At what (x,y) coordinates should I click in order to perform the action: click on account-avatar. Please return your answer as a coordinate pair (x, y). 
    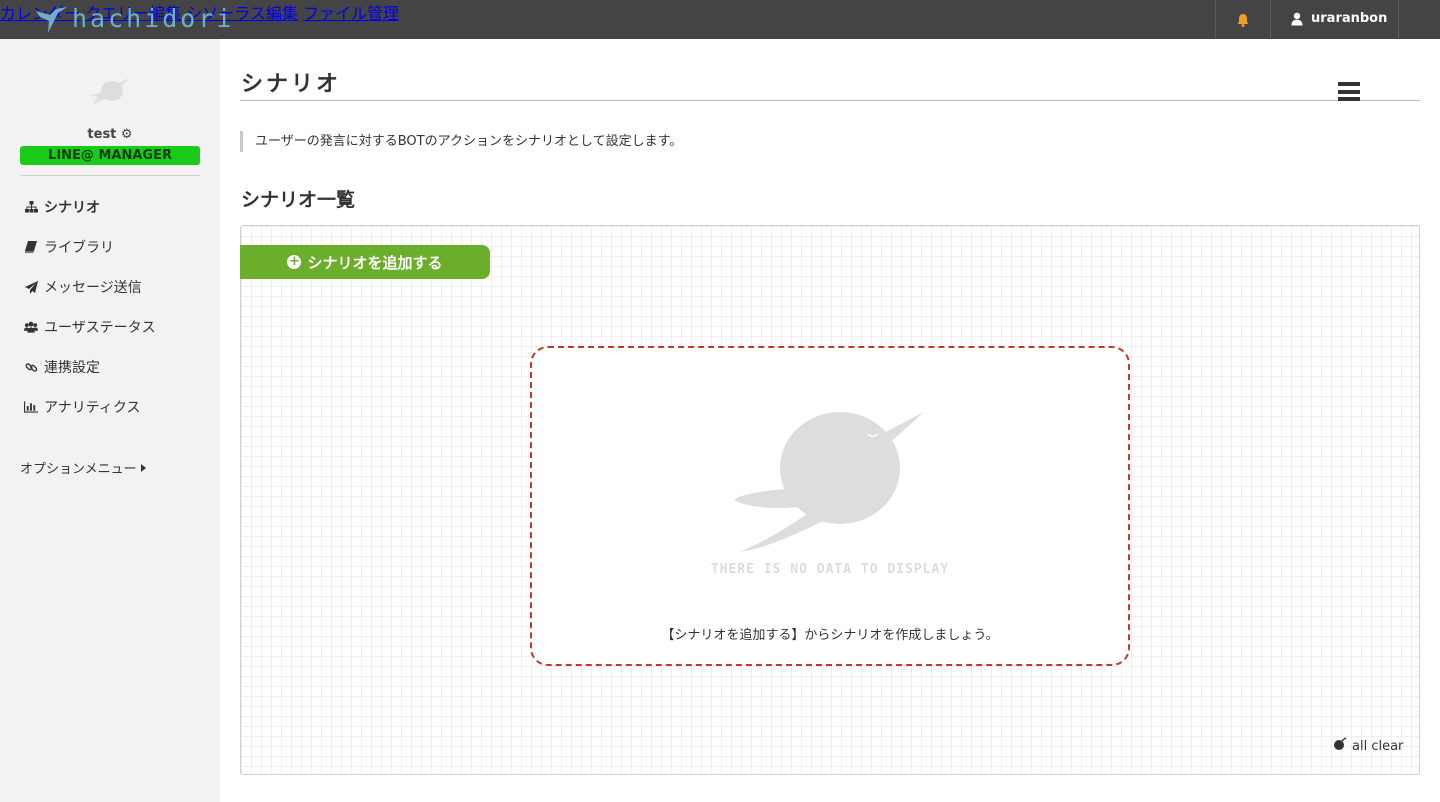
    Looking at the image, I should click on (110, 95).